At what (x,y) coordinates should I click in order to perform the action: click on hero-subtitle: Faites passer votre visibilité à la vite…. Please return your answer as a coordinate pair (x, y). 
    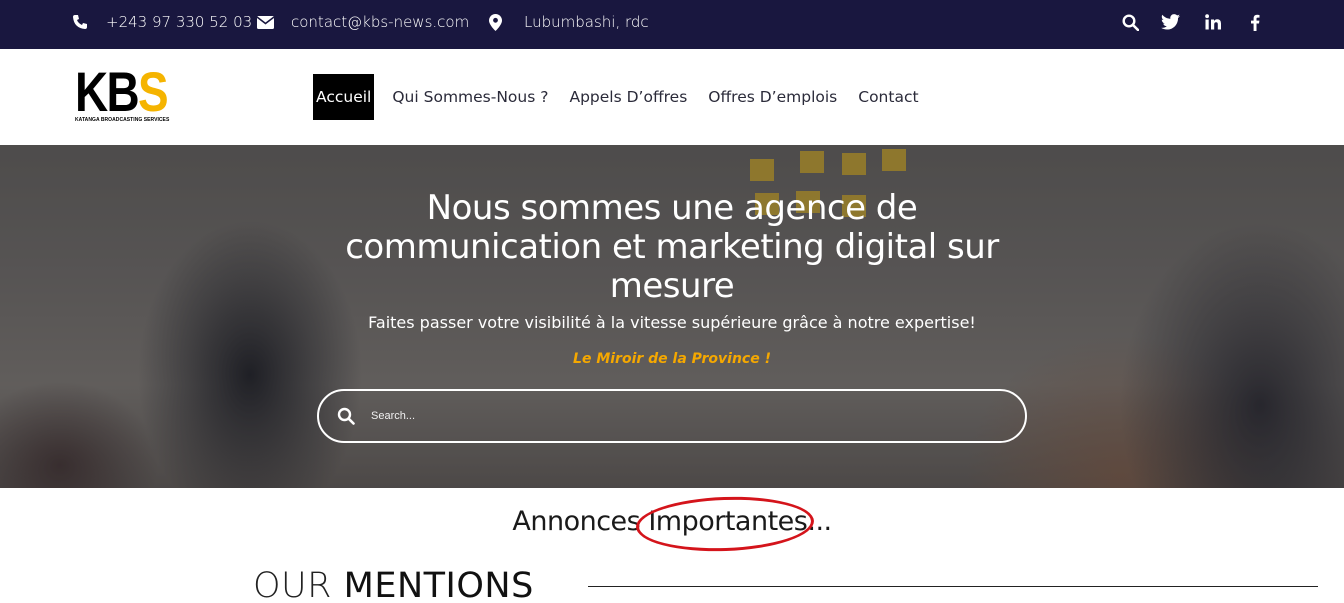
    Looking at the image, I should click on (672, 322).